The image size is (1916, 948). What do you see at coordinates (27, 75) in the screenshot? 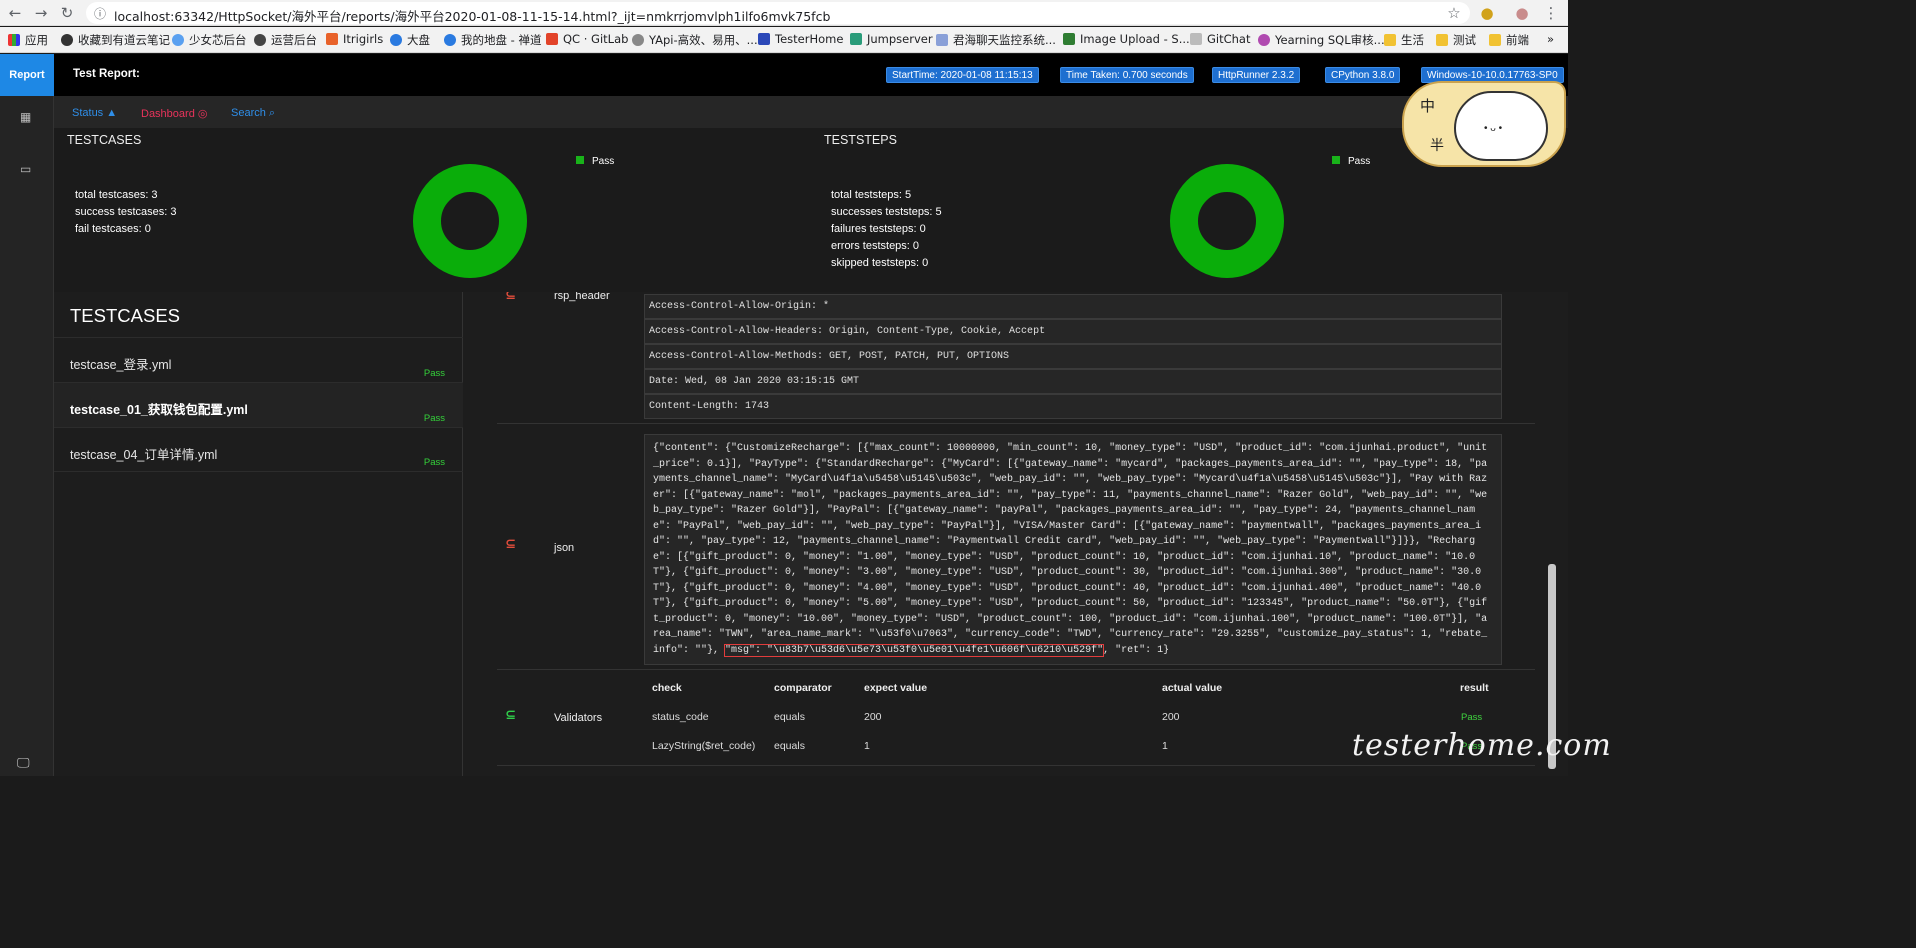
I see `report-tab: Report` at bounding box center [27, 75].